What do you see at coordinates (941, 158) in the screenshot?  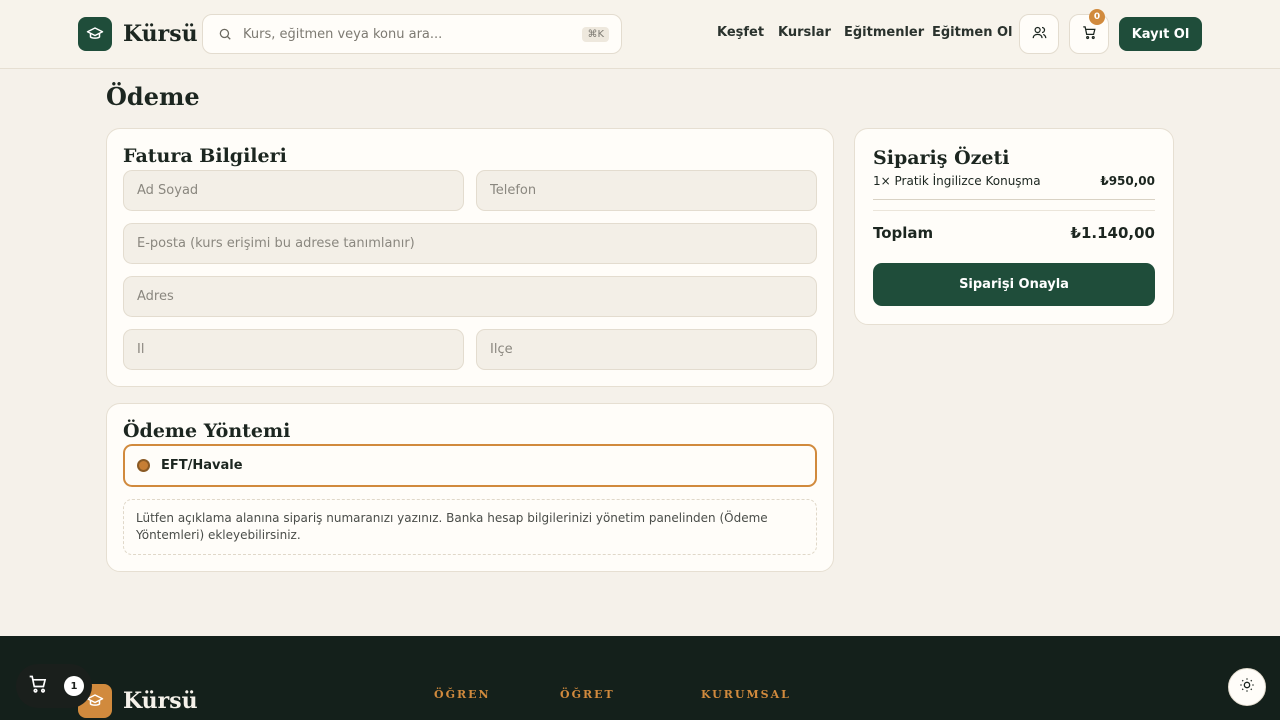 I see `summary-title: Sipariş Özeti` at bounding box center [941, 158].